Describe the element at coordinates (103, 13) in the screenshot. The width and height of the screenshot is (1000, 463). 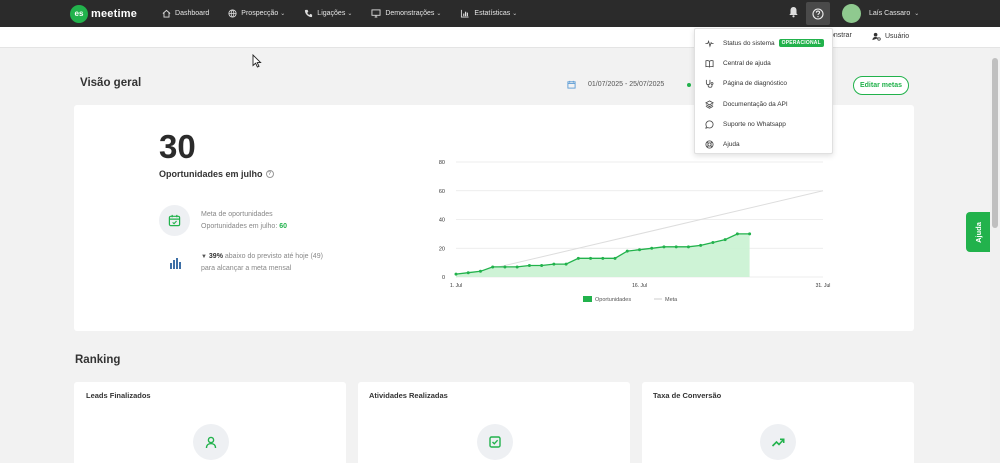
I see `logo: es meetime` at that location.